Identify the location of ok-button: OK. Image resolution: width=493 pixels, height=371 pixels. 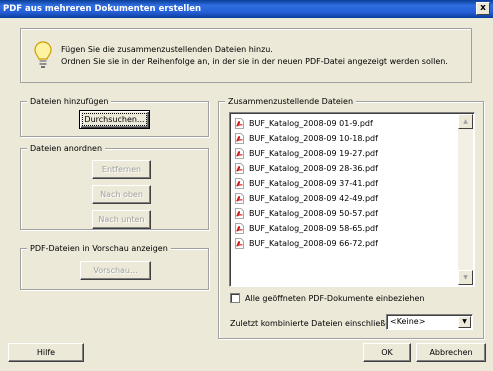
(387, 352).